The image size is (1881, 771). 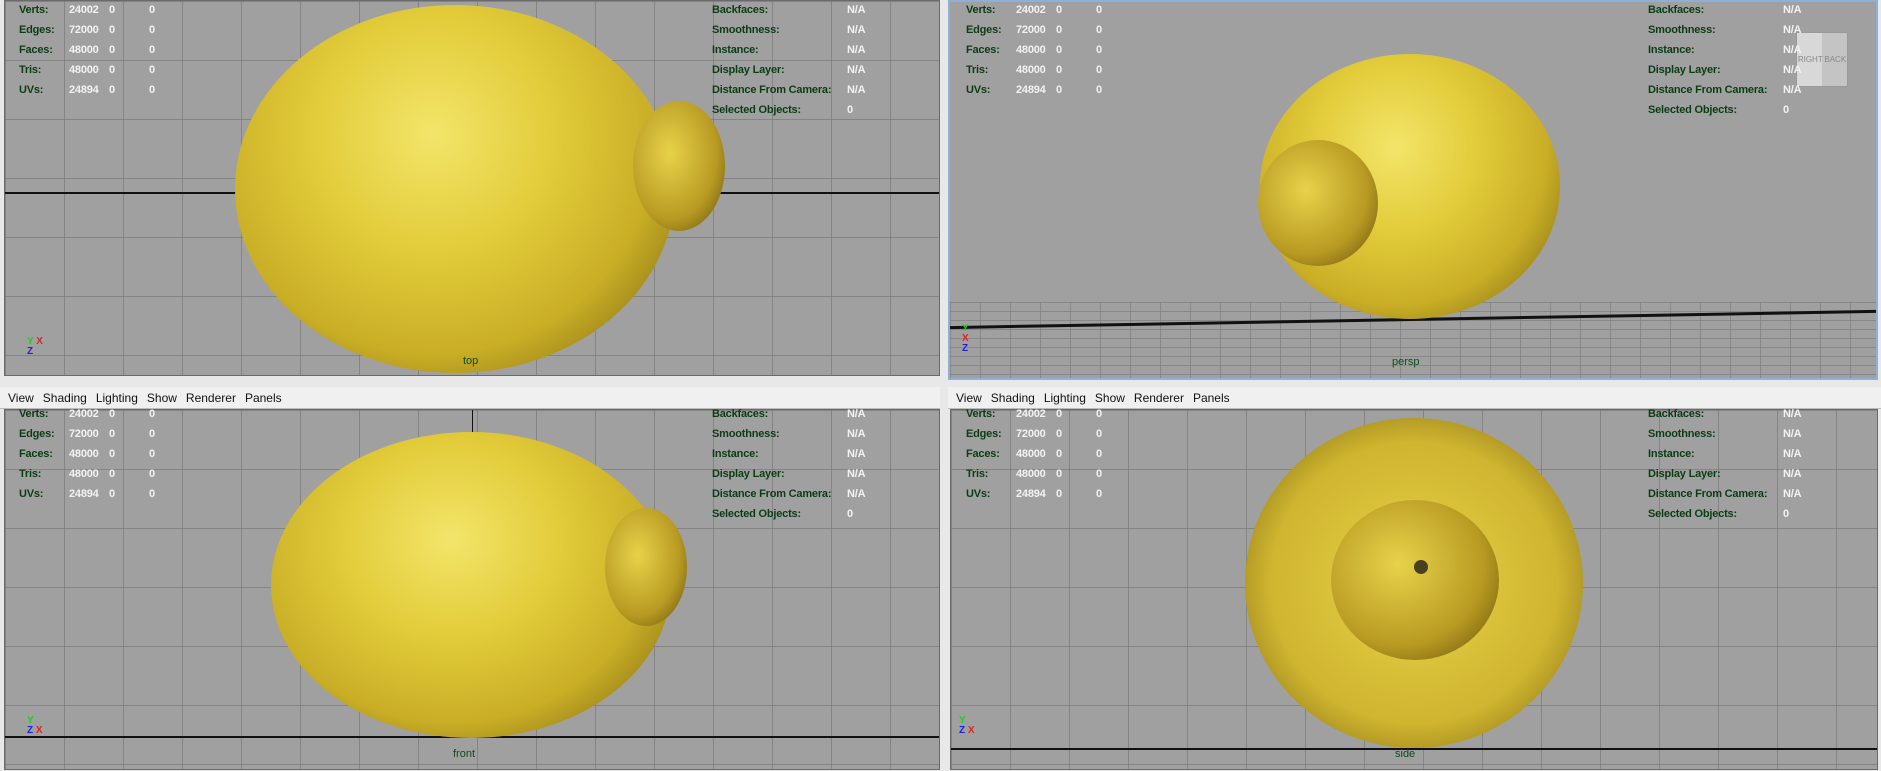 I want to click on stat-label: Instance:, so click(x=735, y=50).